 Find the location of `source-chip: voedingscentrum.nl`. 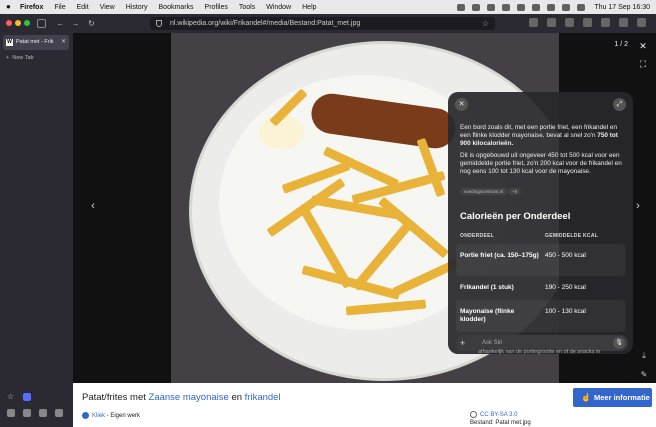

source-chip: voedingscentrum.nl is located at coordinates (484, 191).